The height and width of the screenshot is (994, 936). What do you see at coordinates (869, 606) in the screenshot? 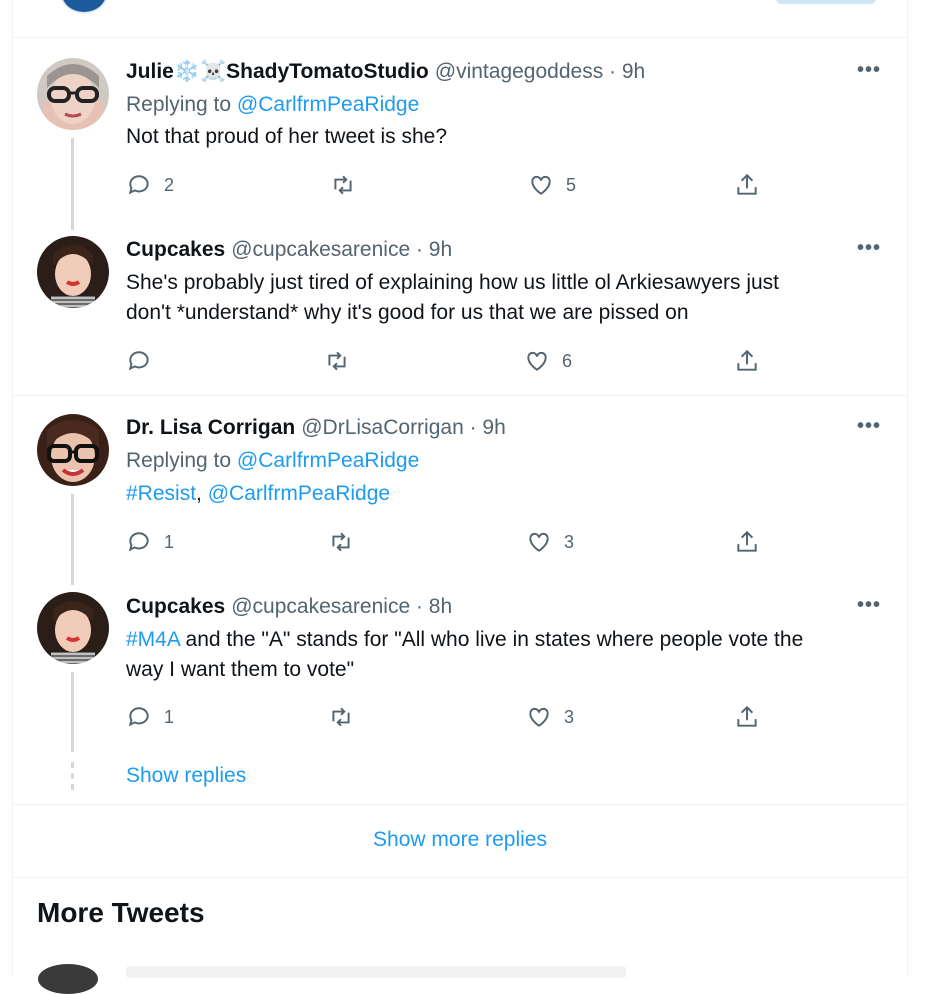
I see `more-icon: •••` at bounding box center [869, 606].